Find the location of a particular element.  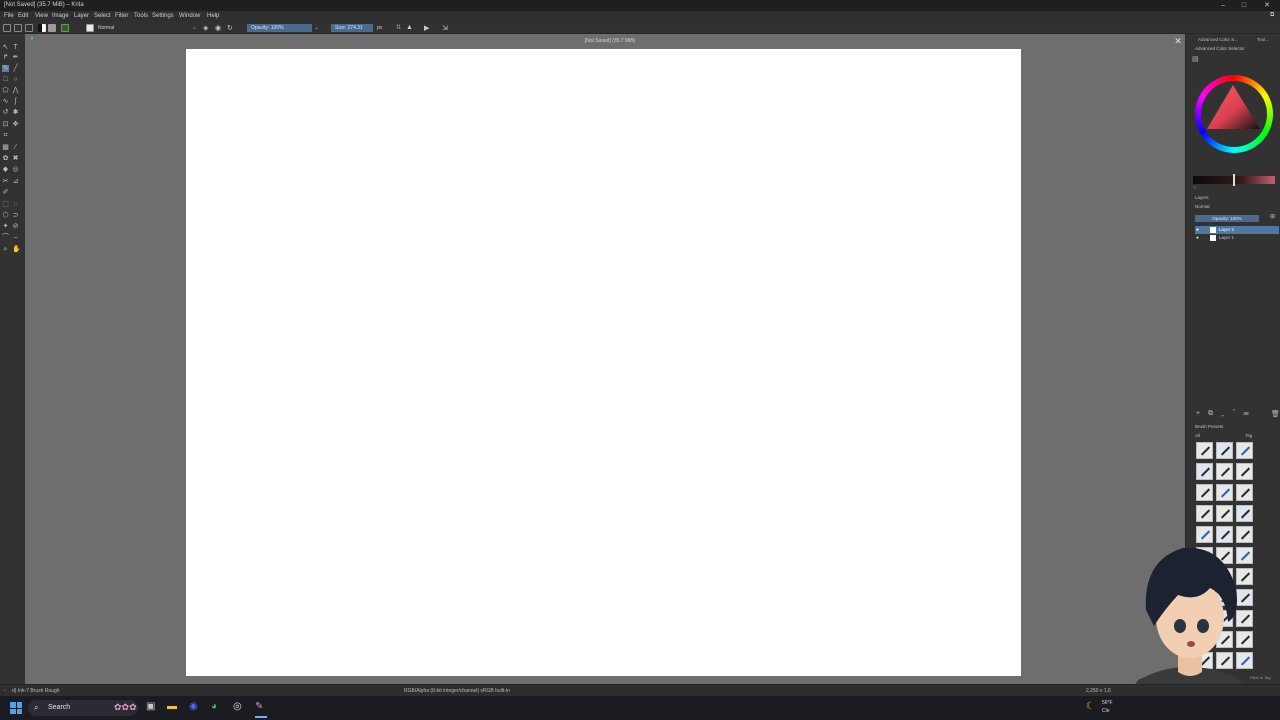

flowers-widget-icon: ✿✿✿ is located at coordinates (125, 707).